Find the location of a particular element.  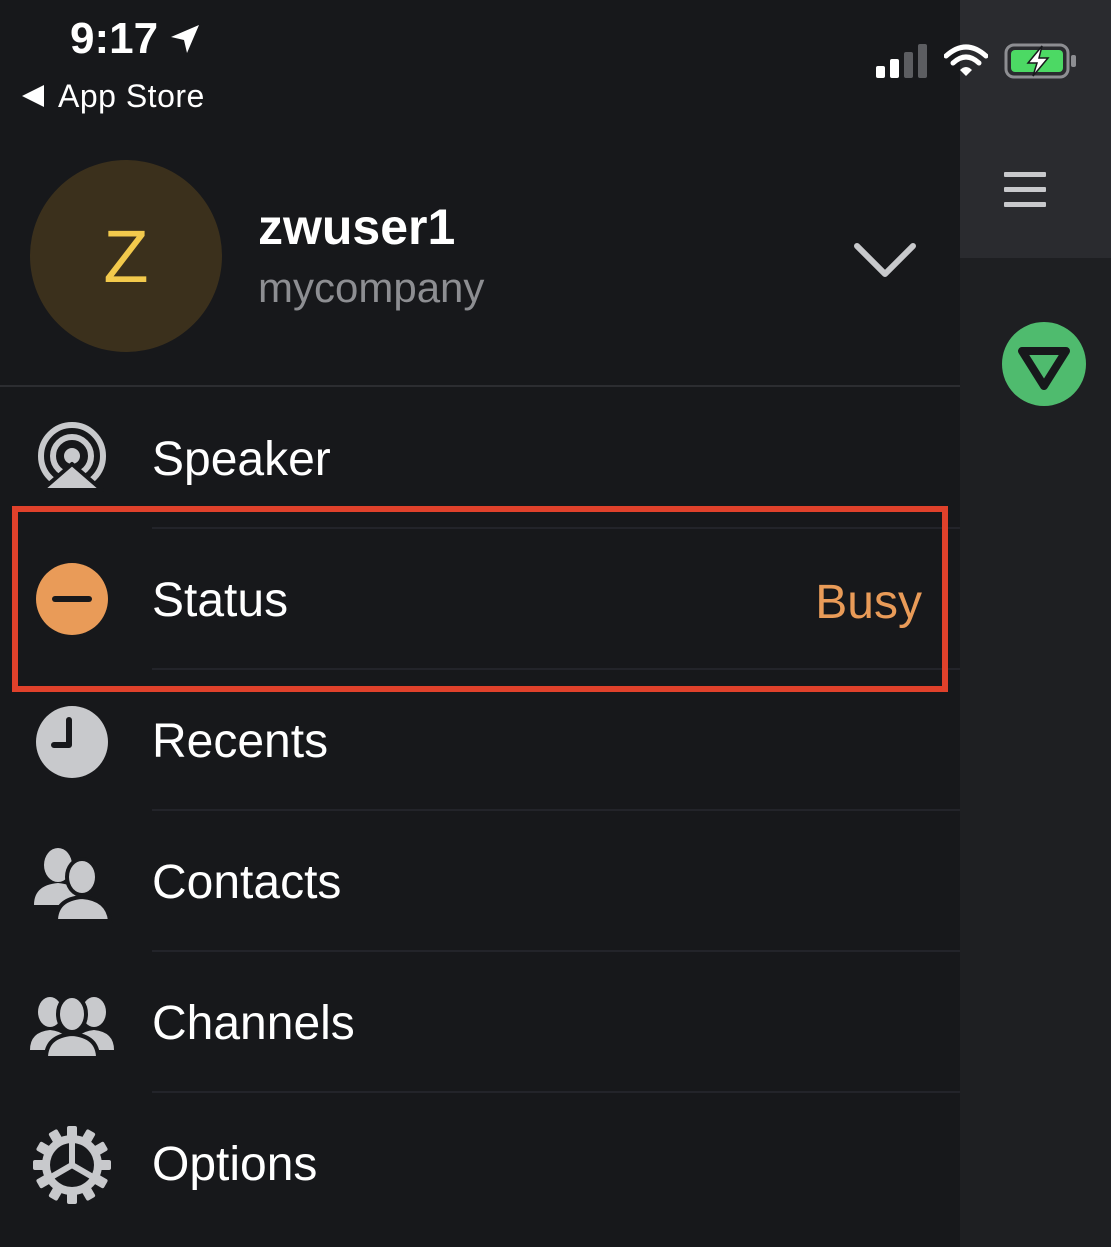

menu-item-contacts: Contacts is located at coordinates (480, 881).